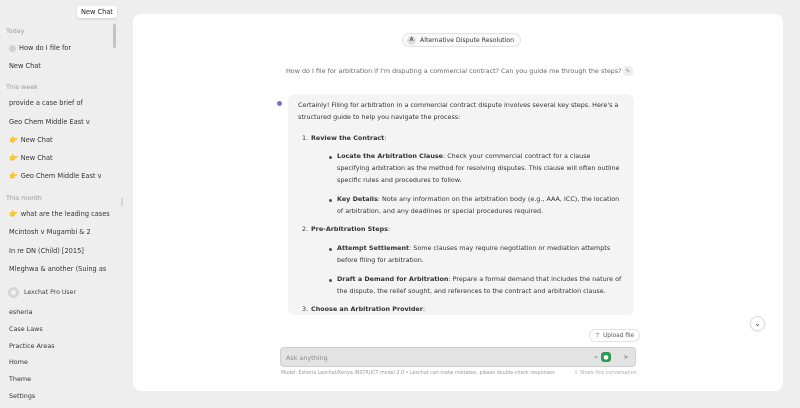  I want to click on pencil-icon: ✎, so click(628, 71).